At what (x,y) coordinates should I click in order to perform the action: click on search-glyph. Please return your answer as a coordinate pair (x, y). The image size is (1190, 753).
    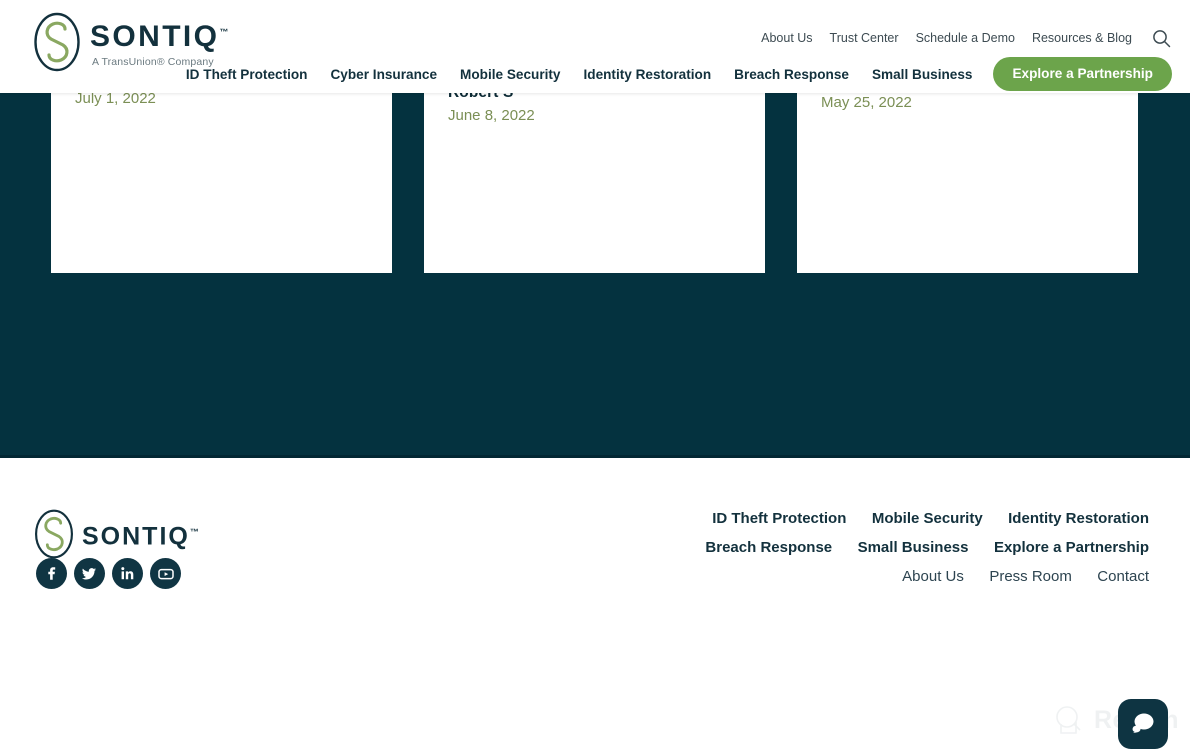
    Looking at the image, I should click on (1161, 38).